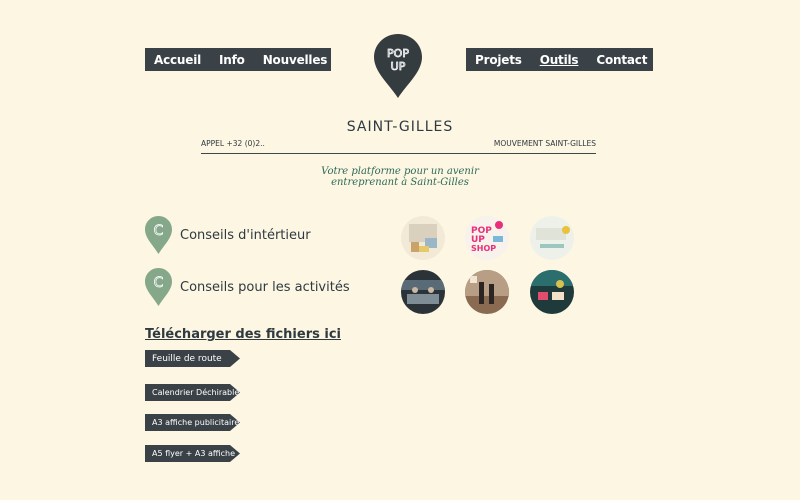 This screenshot has width=800, height=500. What do you see at coordinates (483, 248) in the screenshot?
I see `svg-text: SHOP` at bounding box center [483, 248].